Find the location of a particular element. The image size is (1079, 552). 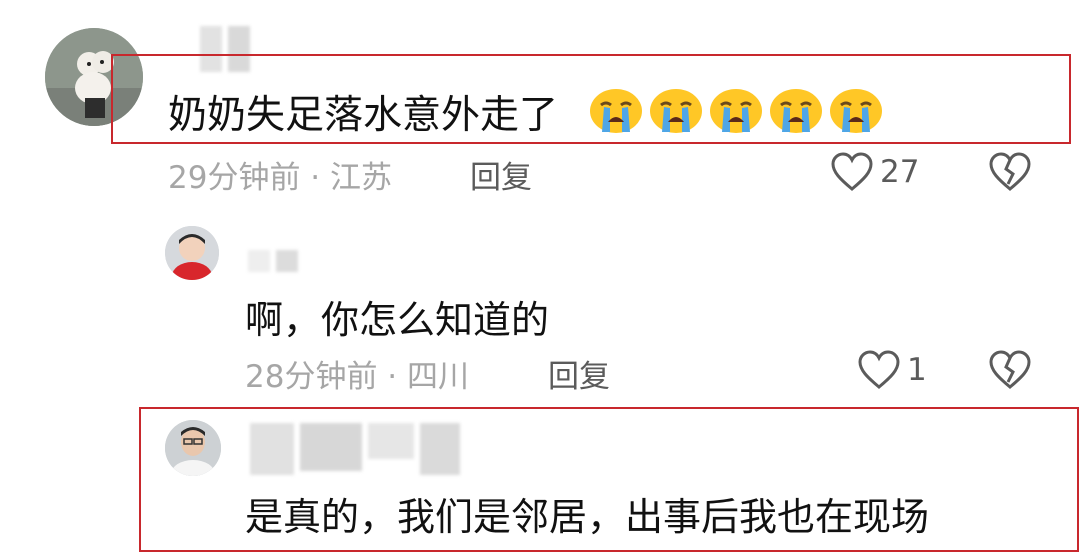

comment-text: 啊，你怎么知道的 is located at coordinates (397, 320).